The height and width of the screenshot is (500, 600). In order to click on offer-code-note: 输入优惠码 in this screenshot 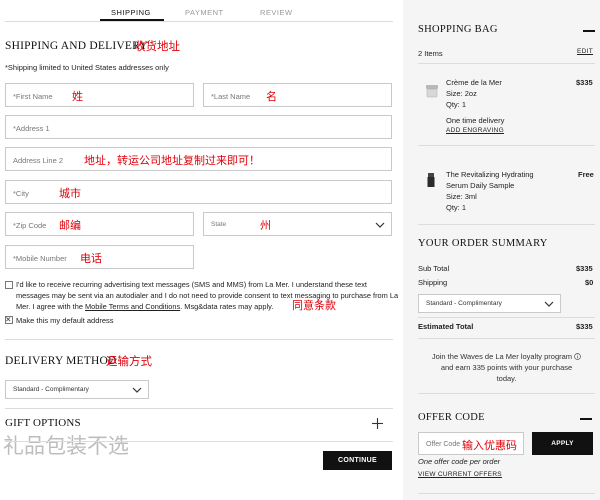, I will do `click(489, 445)`.